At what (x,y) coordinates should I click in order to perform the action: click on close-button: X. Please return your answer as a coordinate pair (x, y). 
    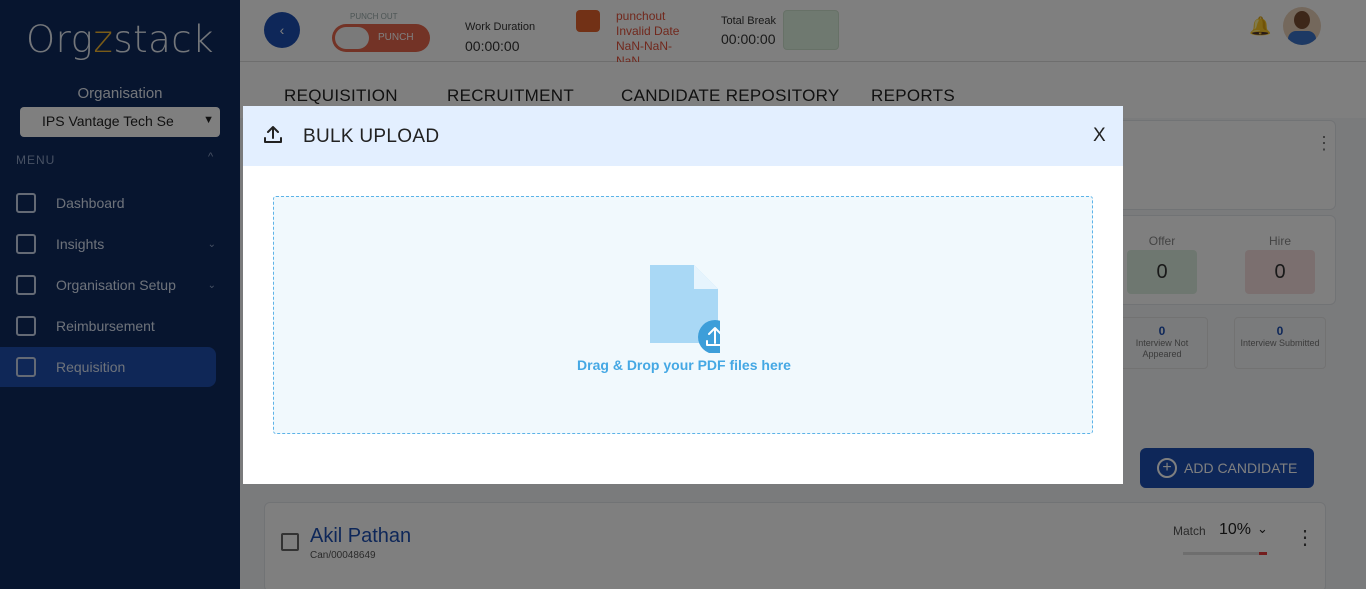
    Looking at the image, I should click on (1099, 136).